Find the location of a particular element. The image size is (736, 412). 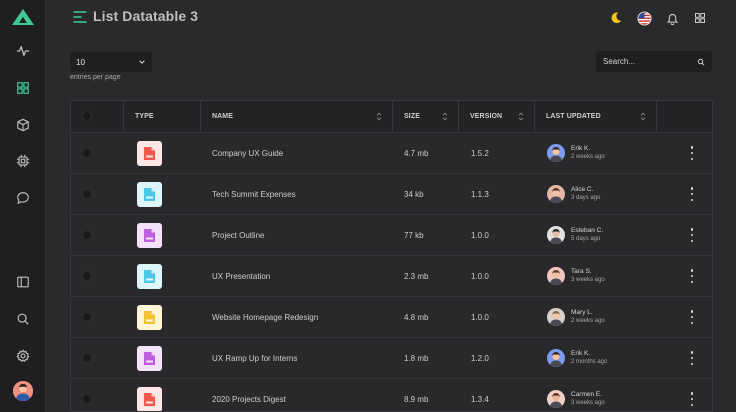

column-name-label: NAME is located at coordinates (223, 116).